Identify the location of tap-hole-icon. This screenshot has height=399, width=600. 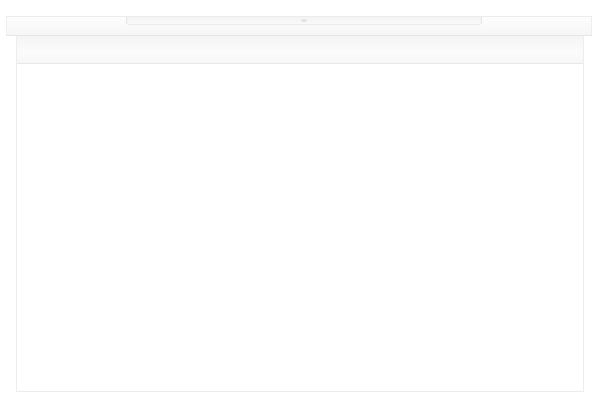
(304, 20).